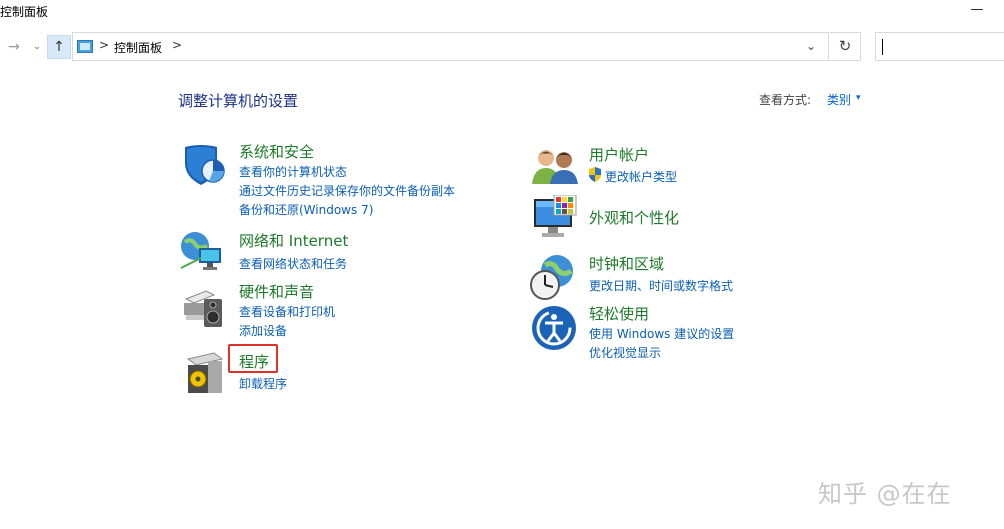 The image size is (1004, 529). I want to click on printer-speaker-icon, so click(203, 304).